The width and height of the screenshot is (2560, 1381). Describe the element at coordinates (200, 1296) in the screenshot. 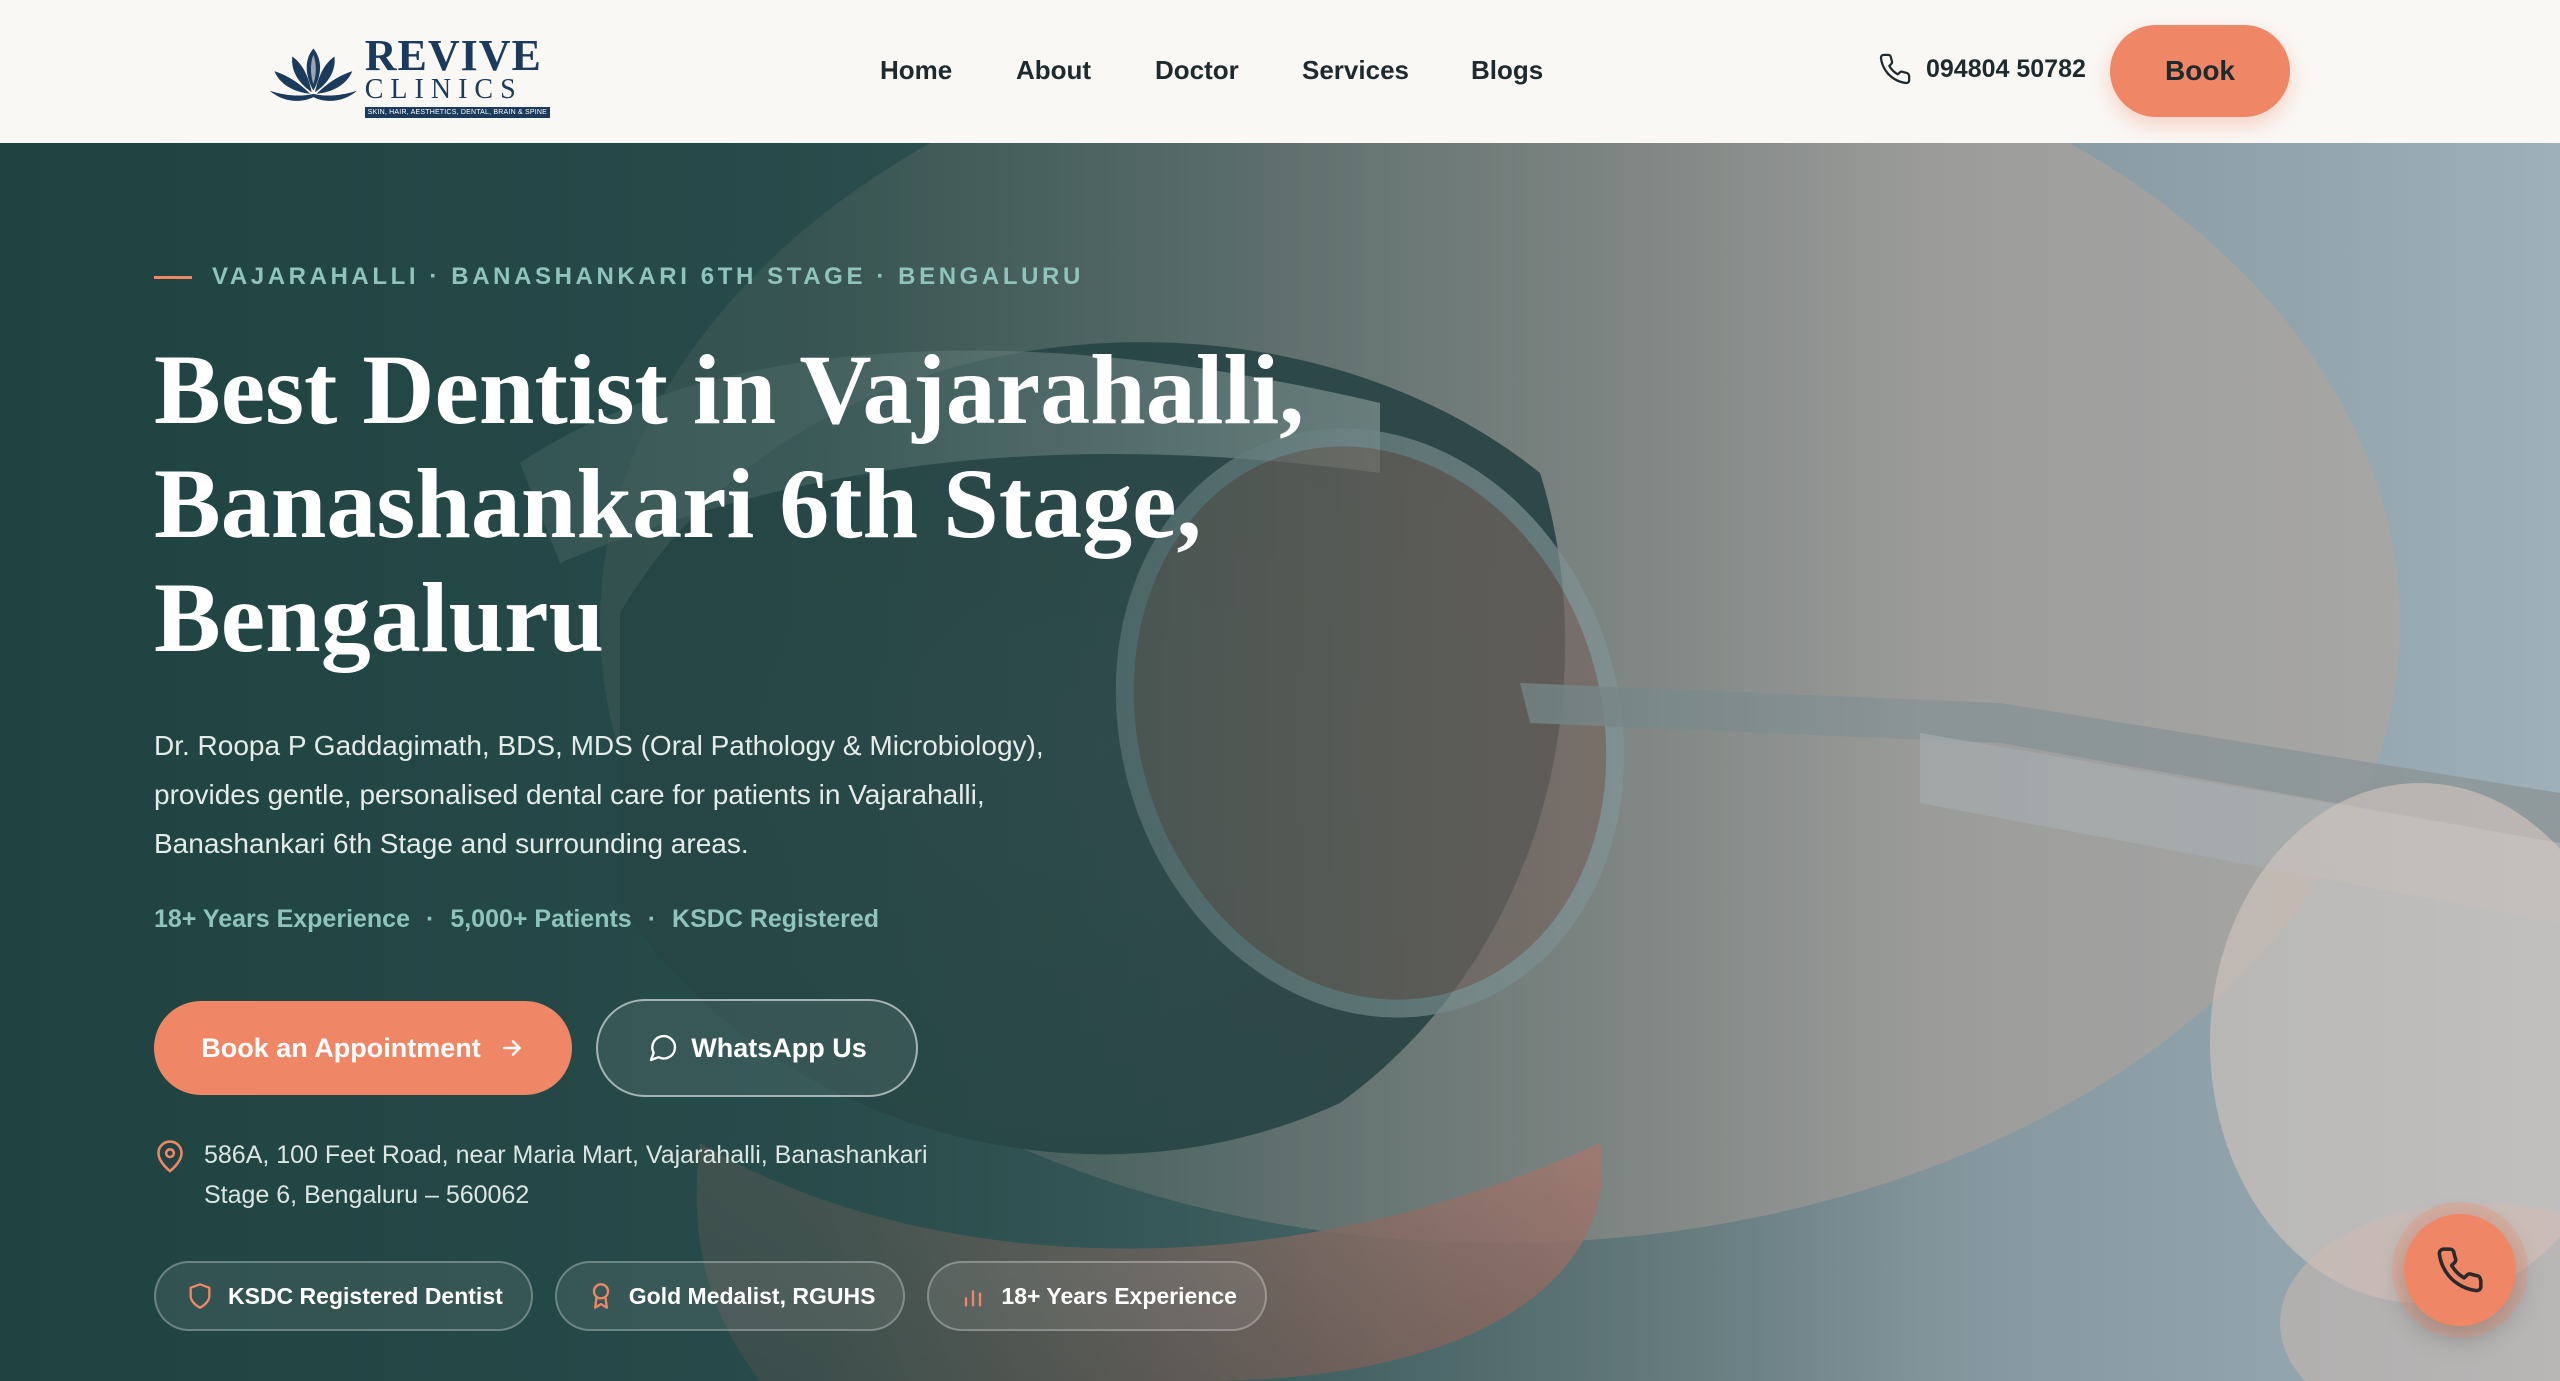

I see `shield-icon` at that location.